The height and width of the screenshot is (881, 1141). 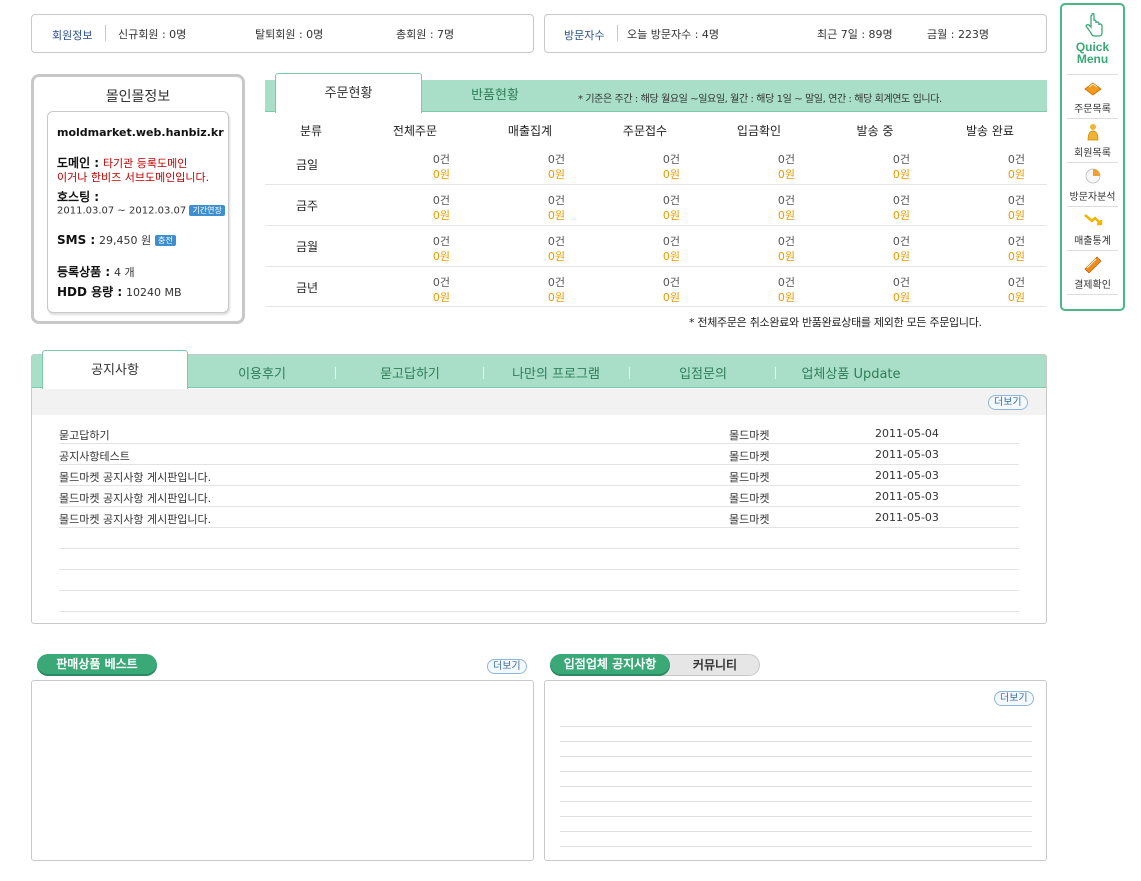 I want to click on empty-row, so click(x=539, y=580).